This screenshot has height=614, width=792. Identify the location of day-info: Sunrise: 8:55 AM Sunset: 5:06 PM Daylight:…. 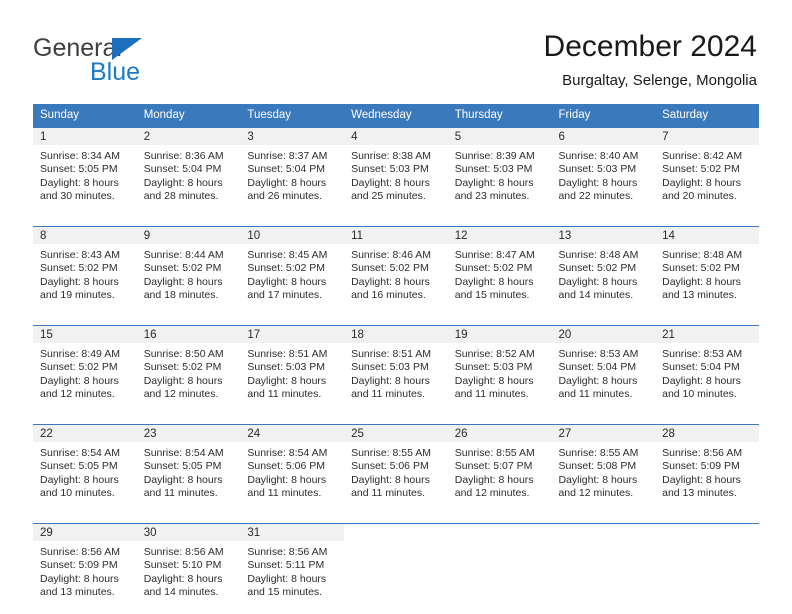
(396, 471).